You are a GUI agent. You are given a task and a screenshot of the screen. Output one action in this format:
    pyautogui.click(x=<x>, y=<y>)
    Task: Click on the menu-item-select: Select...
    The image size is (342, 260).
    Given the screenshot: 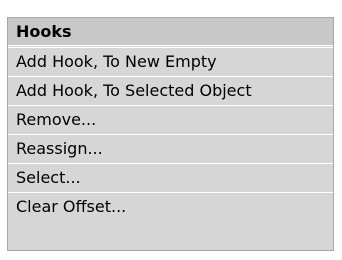 What is the action you would take?
    pyautogui.click(x=170, y=177)
    